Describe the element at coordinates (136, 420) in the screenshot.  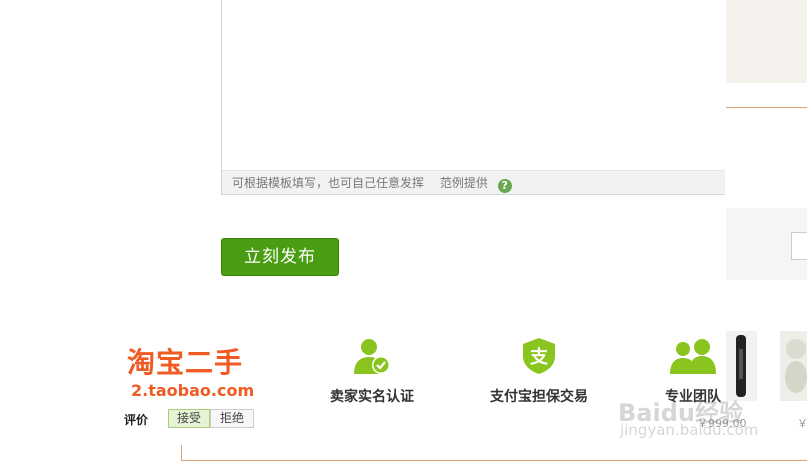
I see `evaluation-label: 评价` at that location.